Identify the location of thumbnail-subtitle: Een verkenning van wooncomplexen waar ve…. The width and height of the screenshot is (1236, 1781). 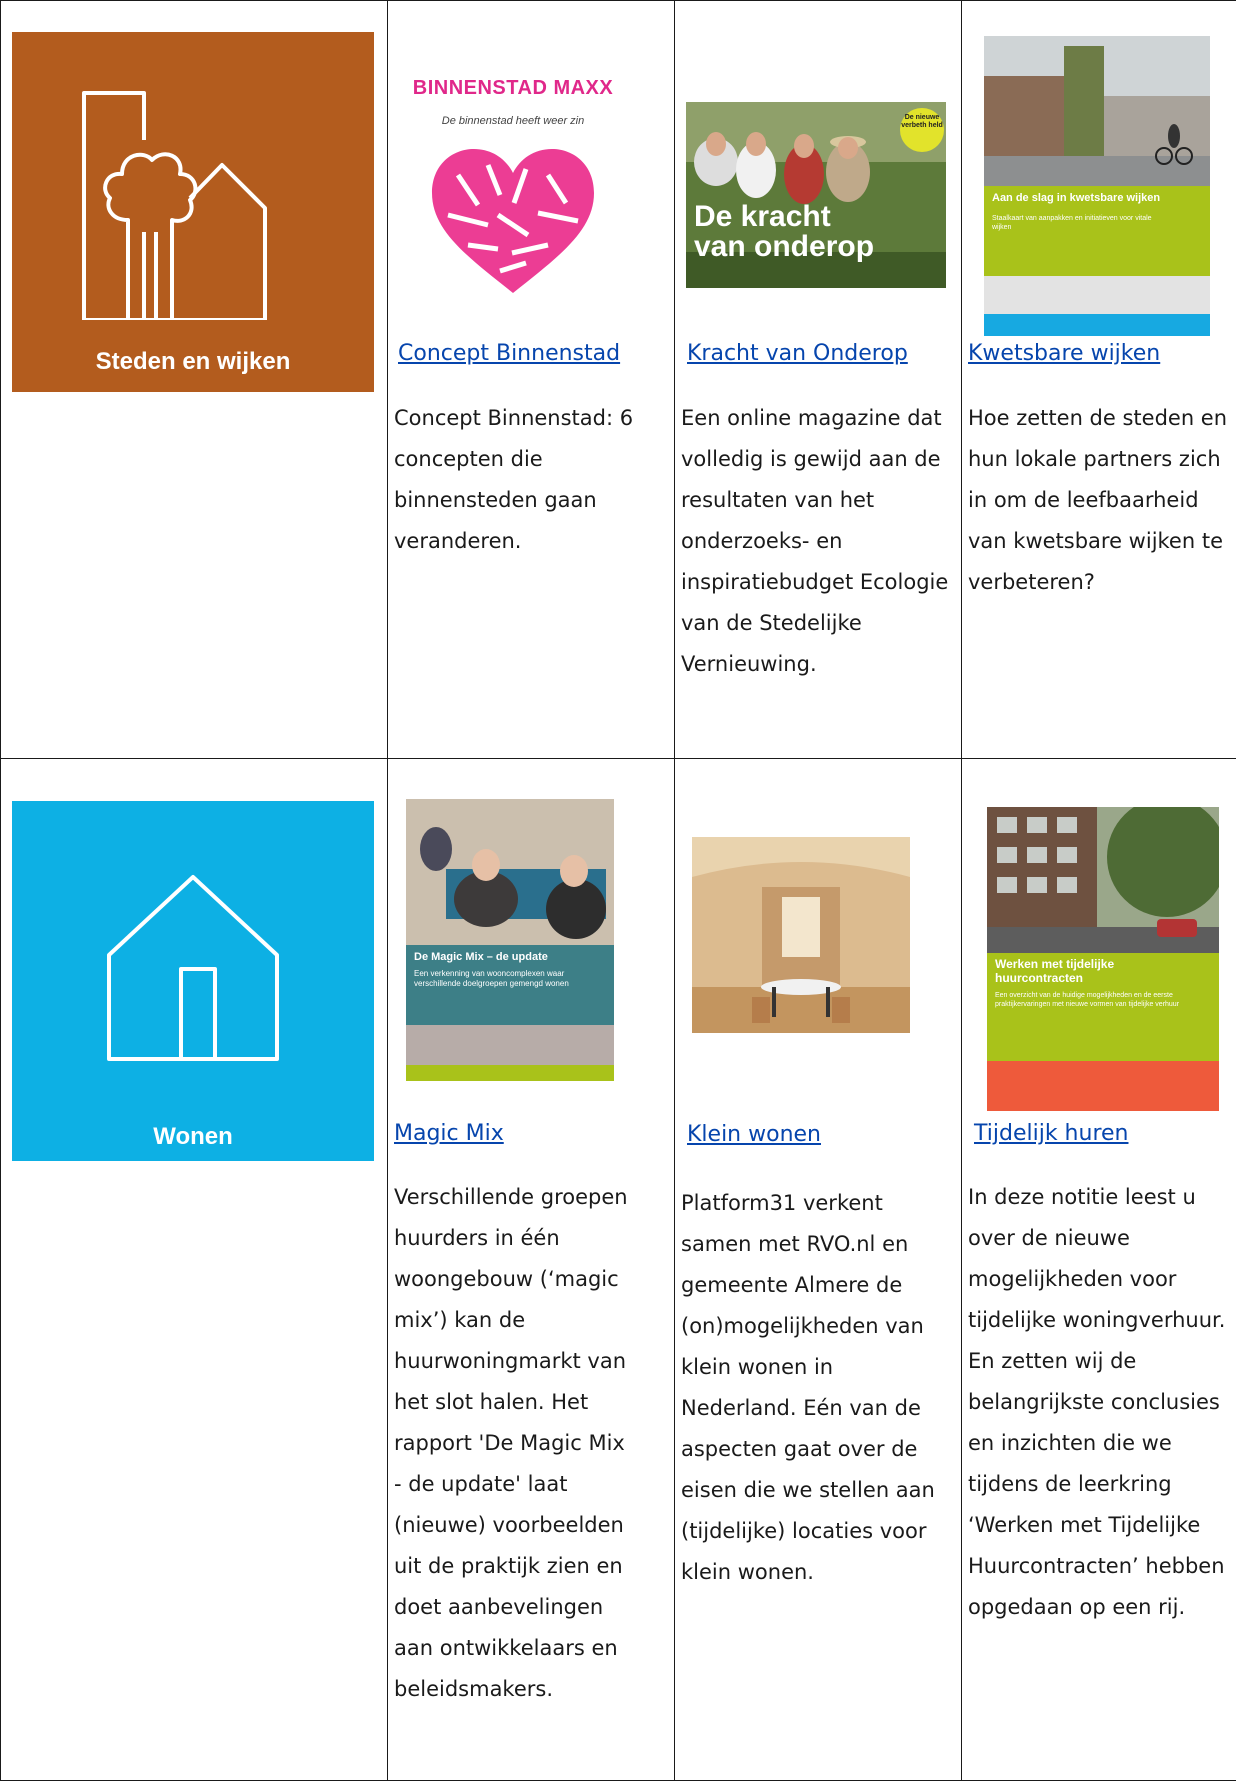
(509, 979).